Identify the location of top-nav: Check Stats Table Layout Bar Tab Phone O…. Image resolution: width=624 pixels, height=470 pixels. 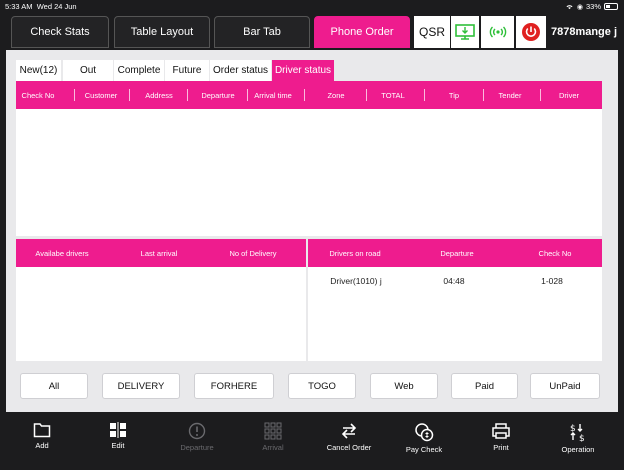
(312, 31).